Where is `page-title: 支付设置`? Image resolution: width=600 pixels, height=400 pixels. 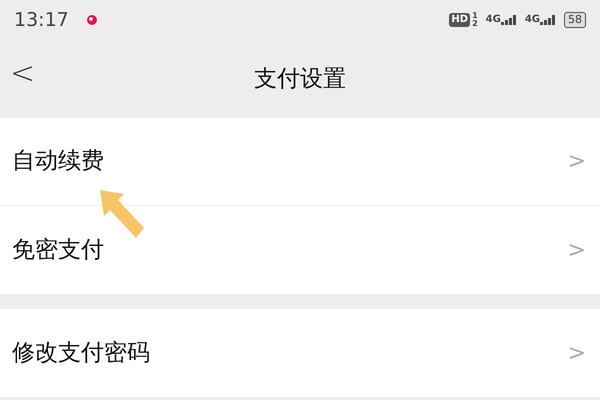
page-title: 支付设置 is located at coordinates (300, 79).